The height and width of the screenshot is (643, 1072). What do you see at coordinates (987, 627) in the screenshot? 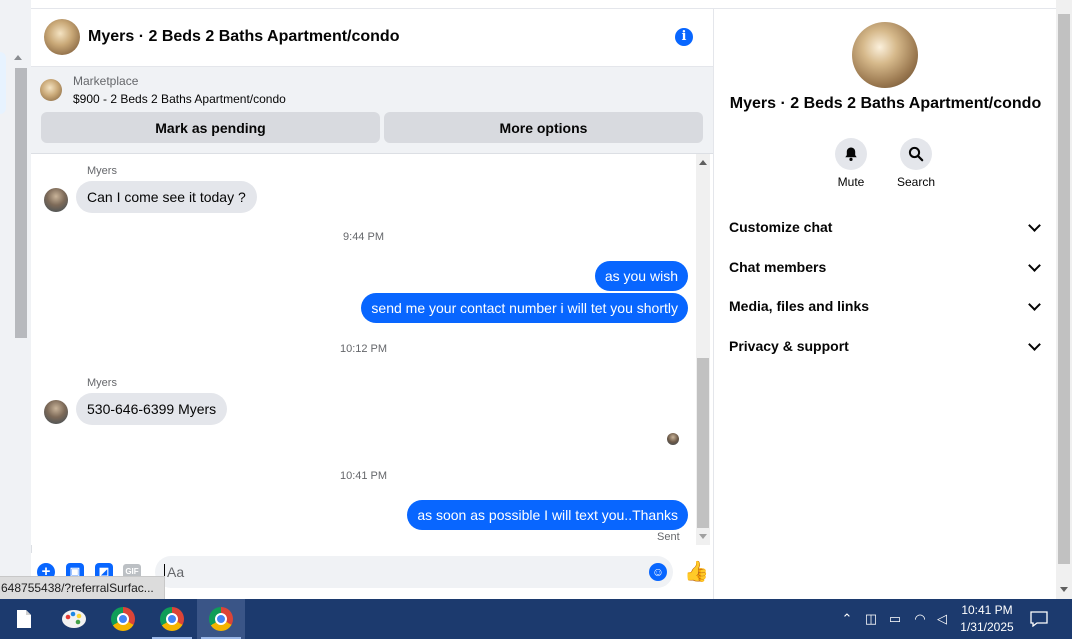
I see `clock-date: 1/31/2025` at bounding box center [987, 627].